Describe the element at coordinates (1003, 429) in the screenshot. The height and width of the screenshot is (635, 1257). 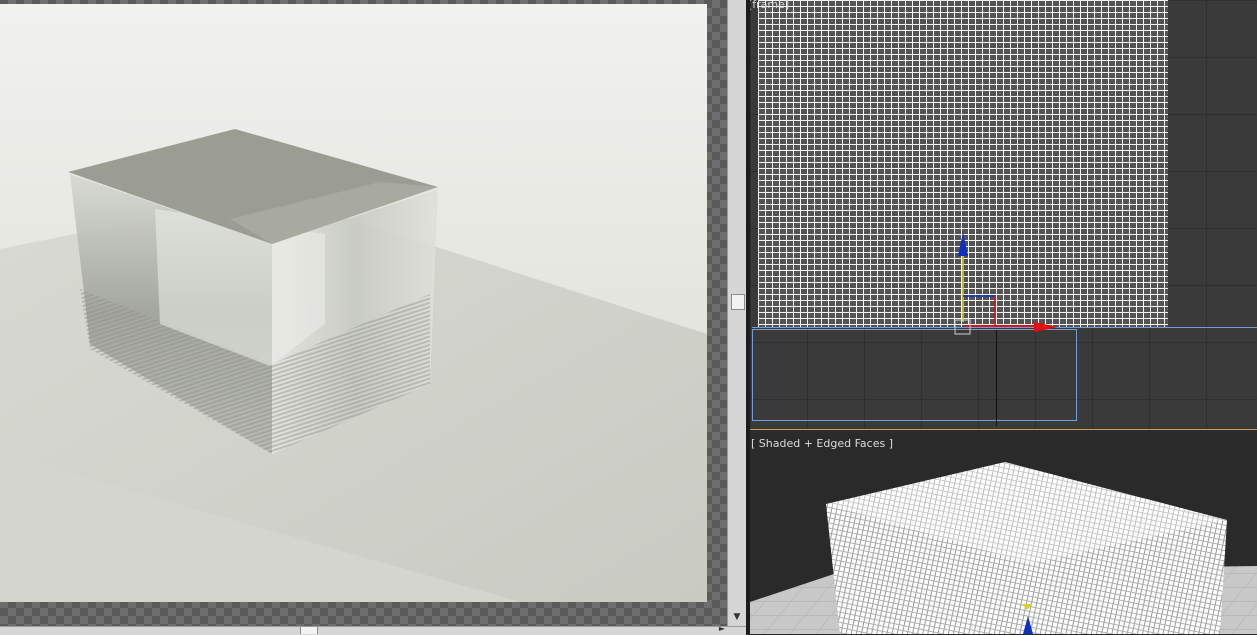
I see `active-viewport-border` at that location.